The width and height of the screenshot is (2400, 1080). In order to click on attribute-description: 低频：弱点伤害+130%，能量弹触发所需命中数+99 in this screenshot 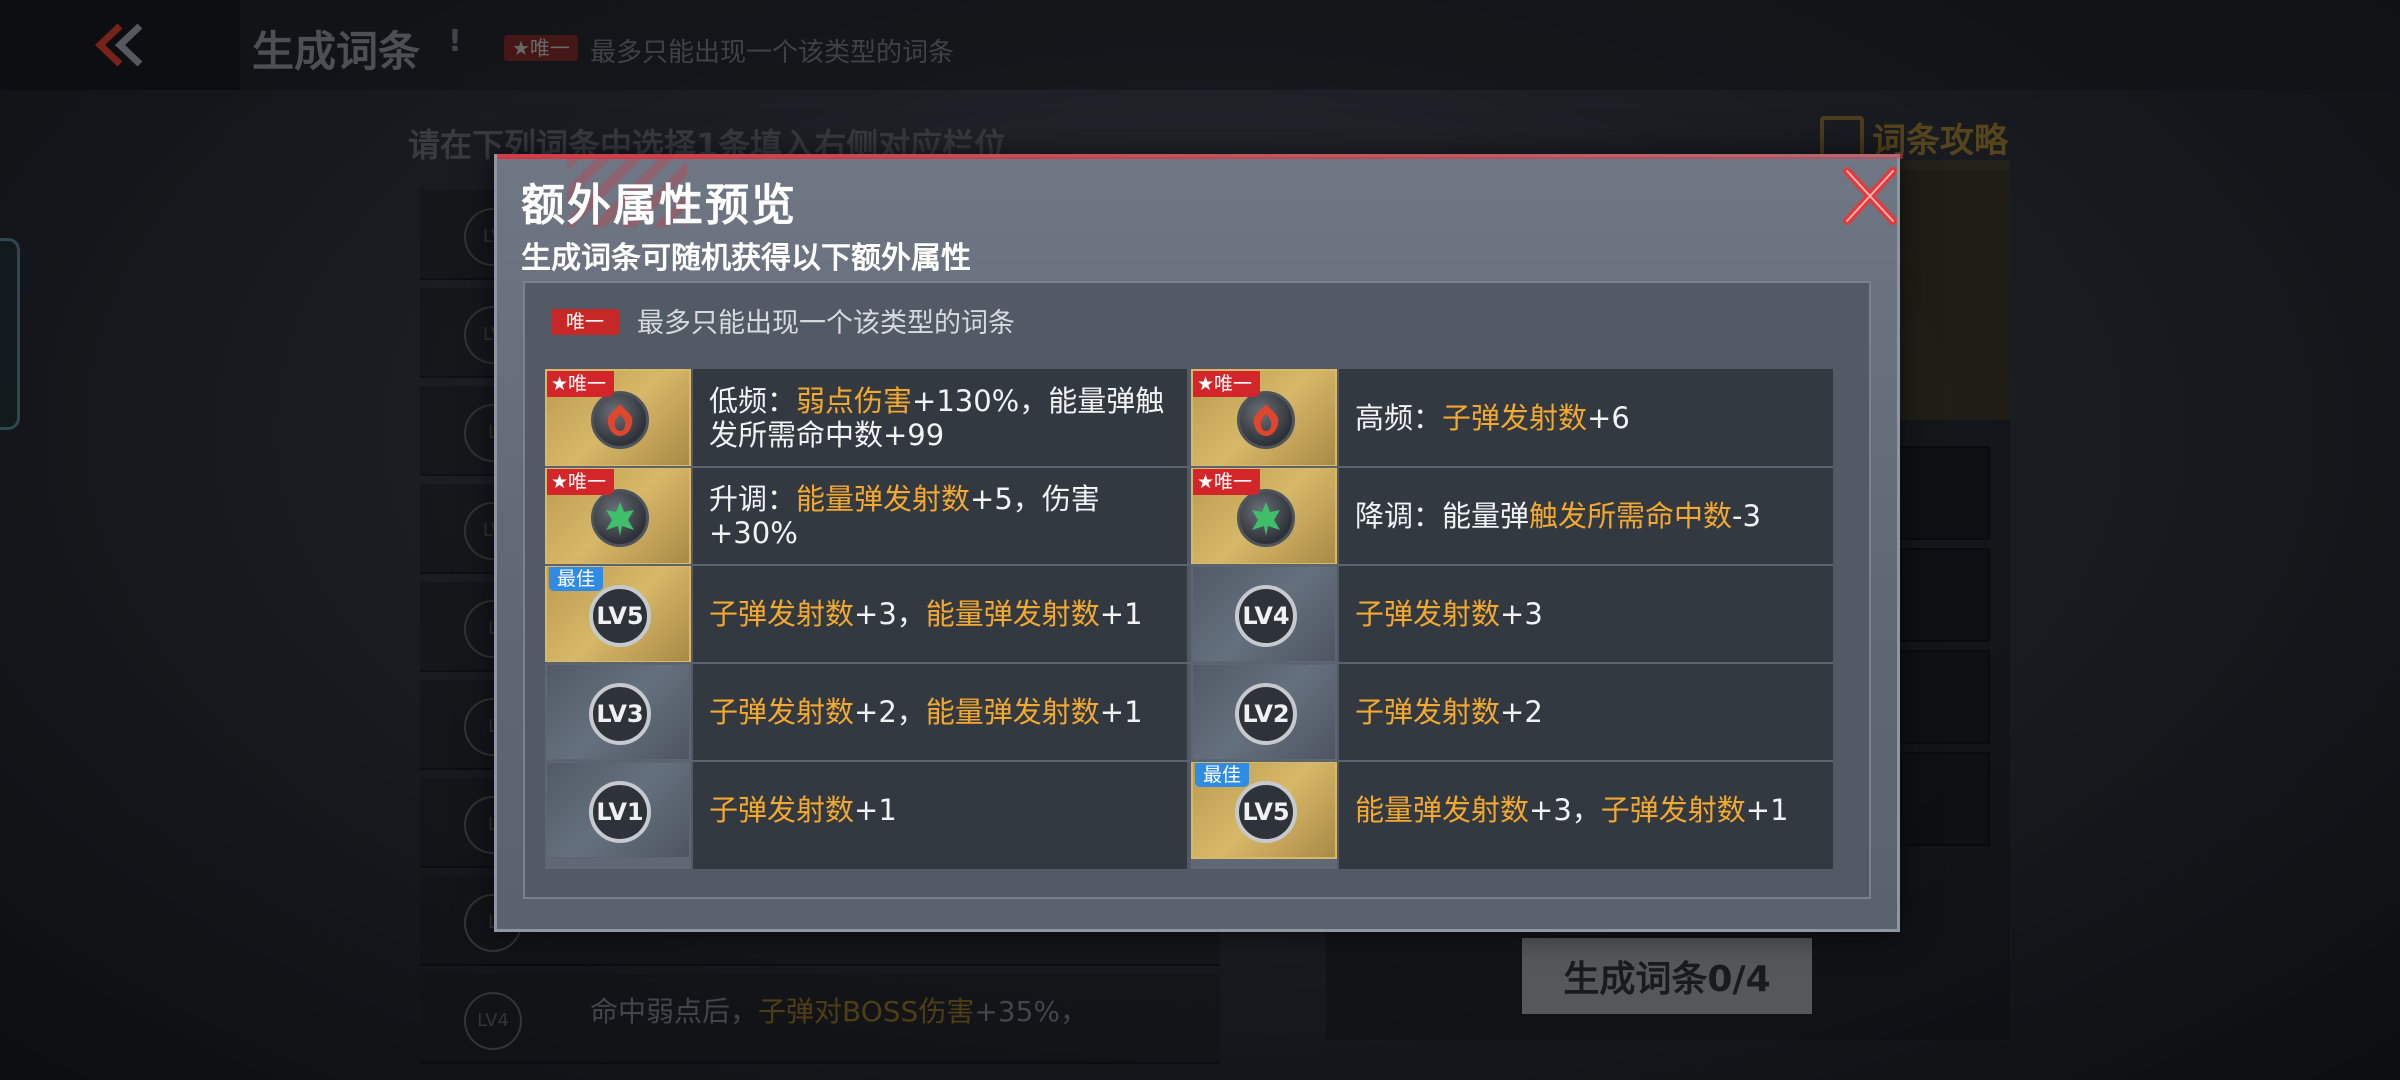, I will do `click(940, 418)`.